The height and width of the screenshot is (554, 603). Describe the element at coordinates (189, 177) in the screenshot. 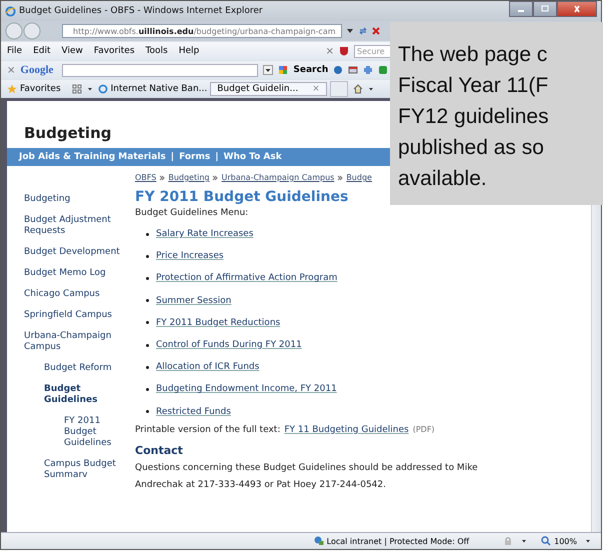

I see `breadcrumb-link: Budgeting` at that location.